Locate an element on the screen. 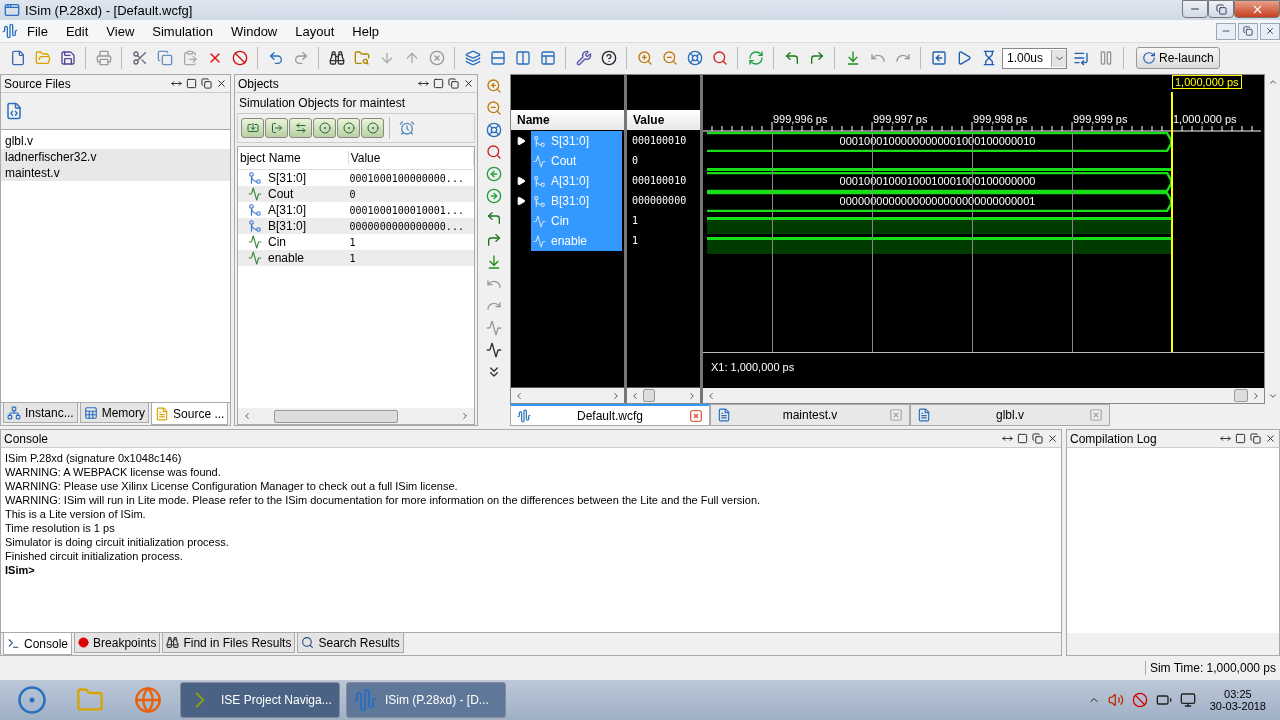 The width and height of the screenshot is (1280, 720). object-row: Cout 0 is located at coordinates (356, 194).